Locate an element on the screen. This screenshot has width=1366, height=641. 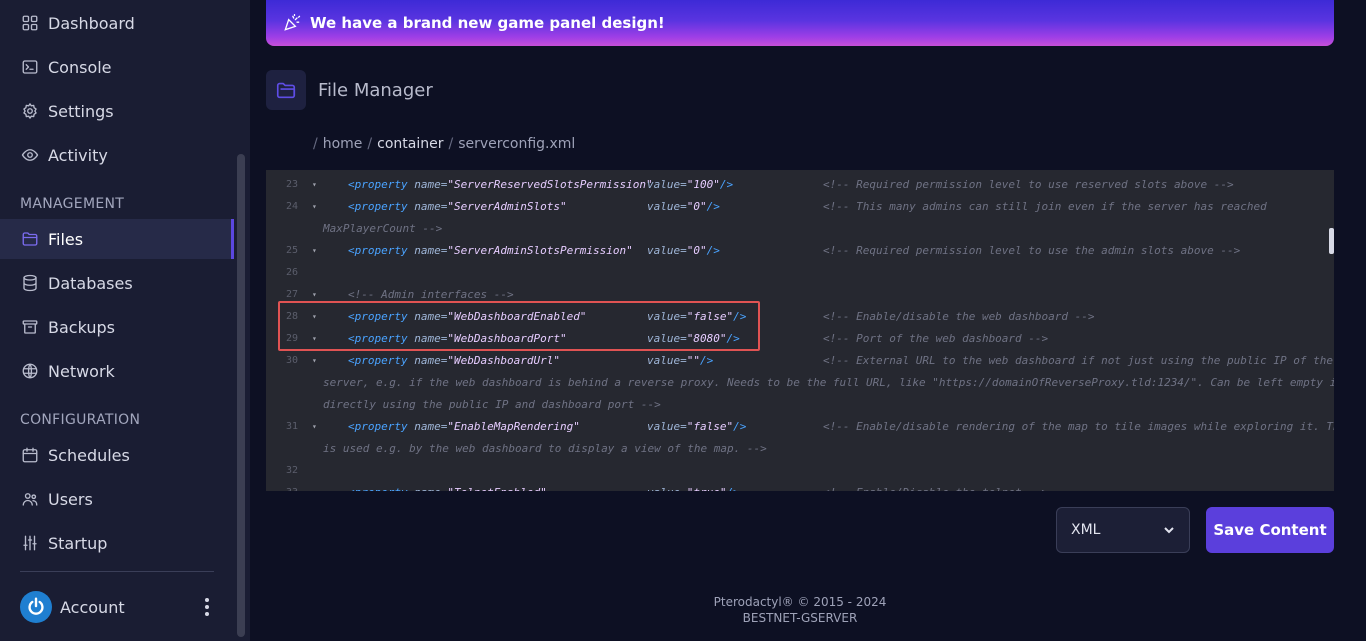
more-options-icon is located at coordinates (207, 607).